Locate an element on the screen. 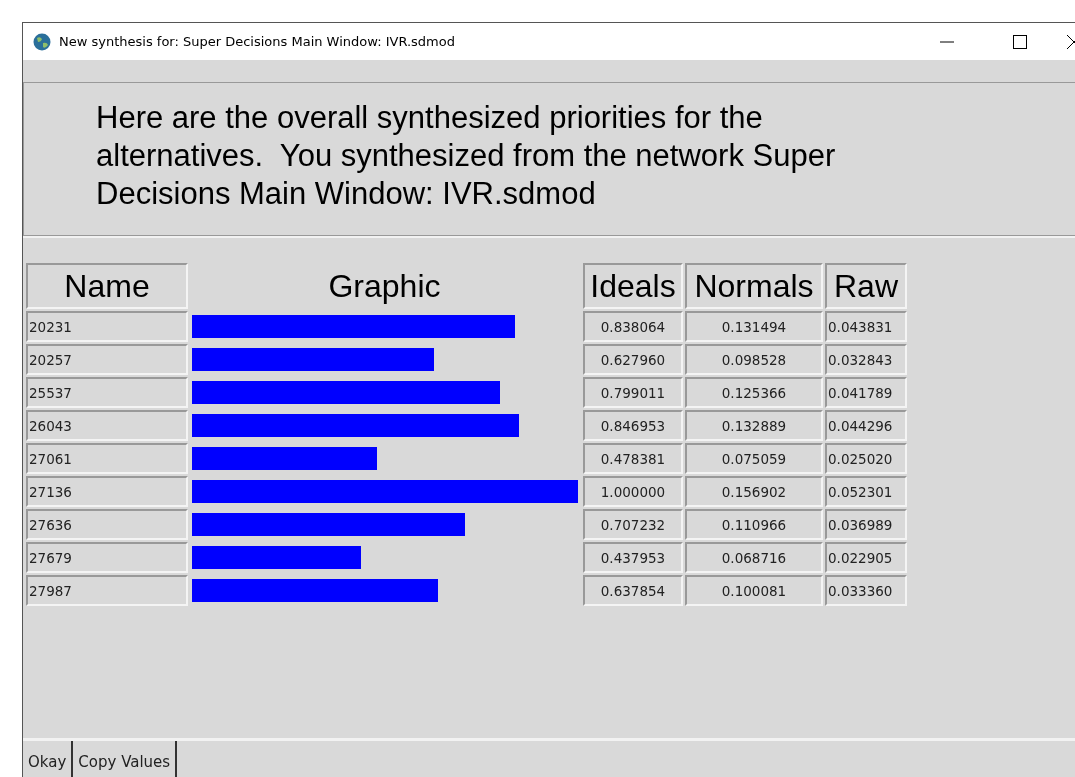  table-cell: 0.098528 is located at coordinates (754, 359).